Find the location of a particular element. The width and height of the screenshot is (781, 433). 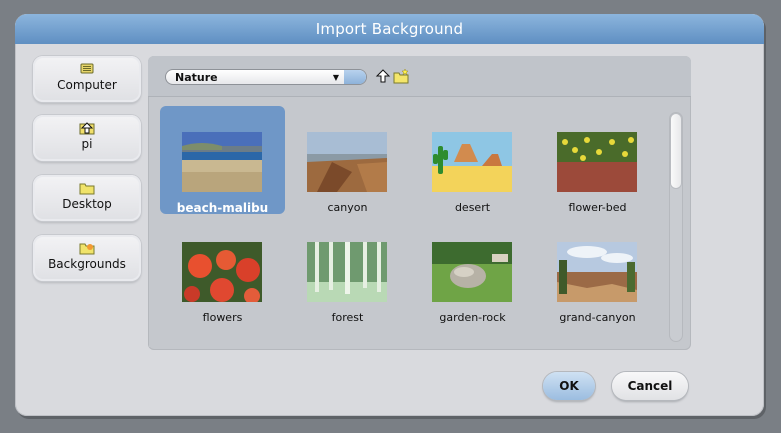

file-item-desert: desert is located at coordinates (472, 160).